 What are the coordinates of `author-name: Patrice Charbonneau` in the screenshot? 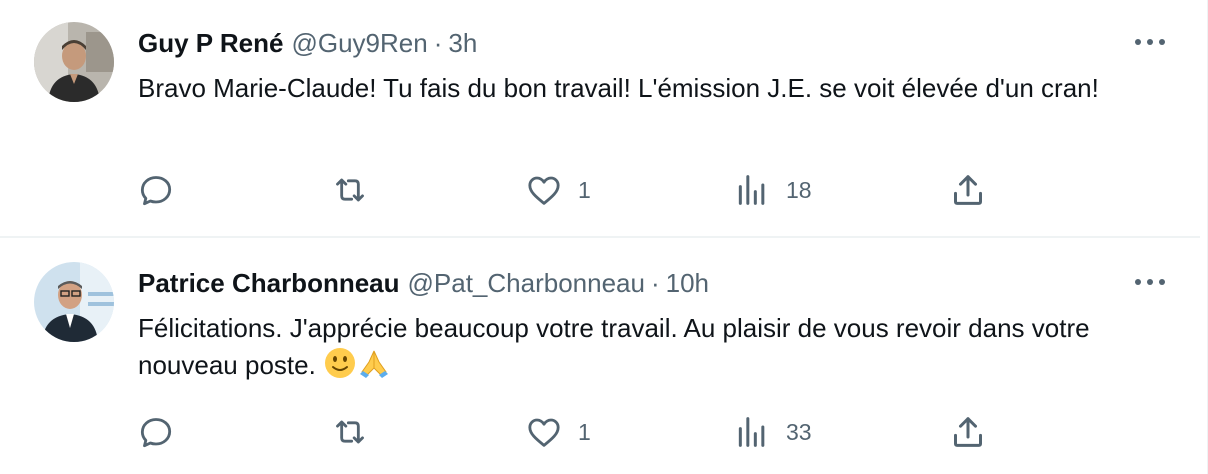 It's located at (269, 283).